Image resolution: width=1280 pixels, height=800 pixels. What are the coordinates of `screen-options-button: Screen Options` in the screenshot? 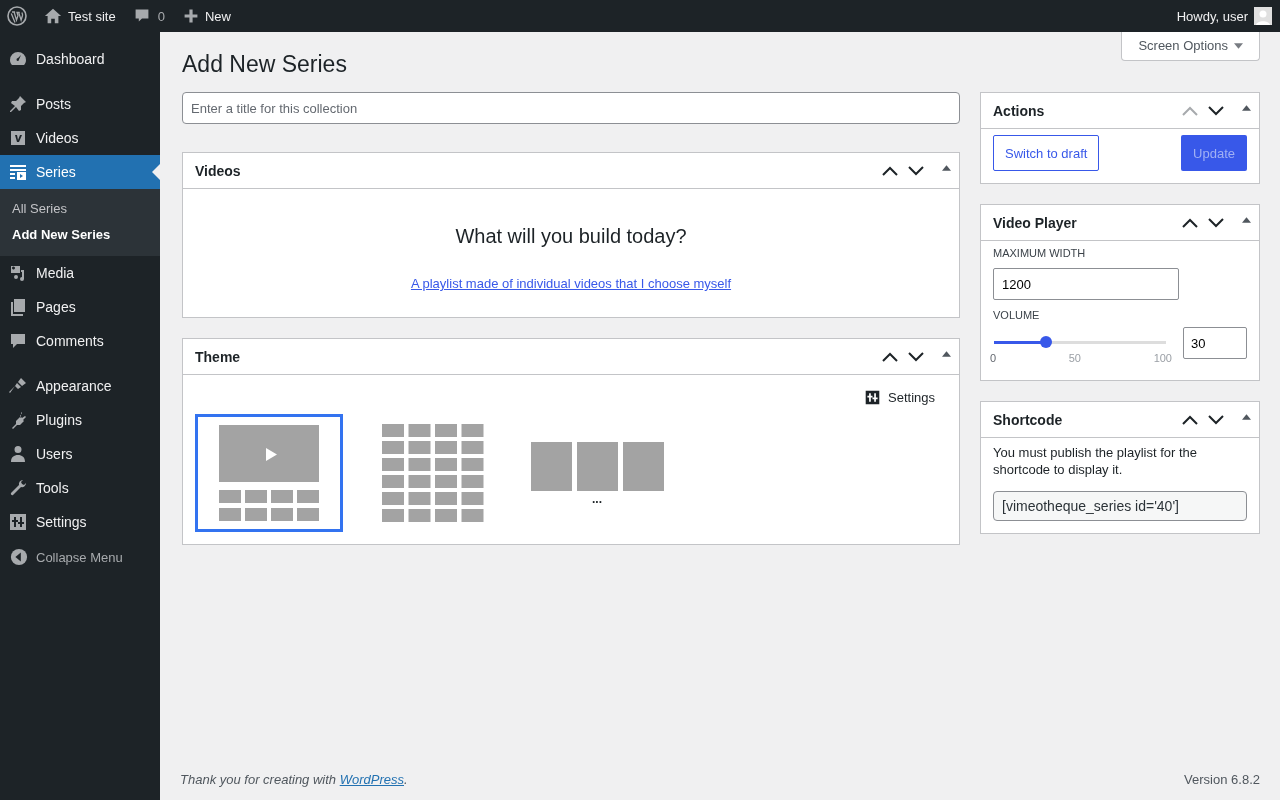 It's located at (1190, 46).